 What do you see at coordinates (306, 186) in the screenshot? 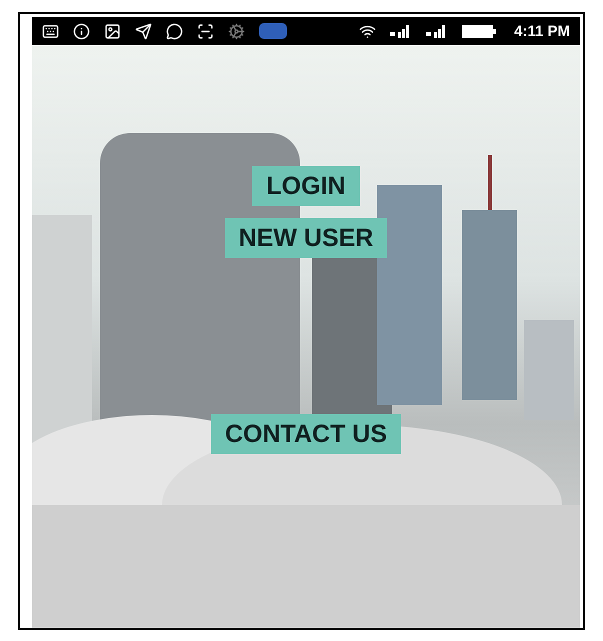
I see `menu-button: LOGIN` at bounding box center [306, 186].